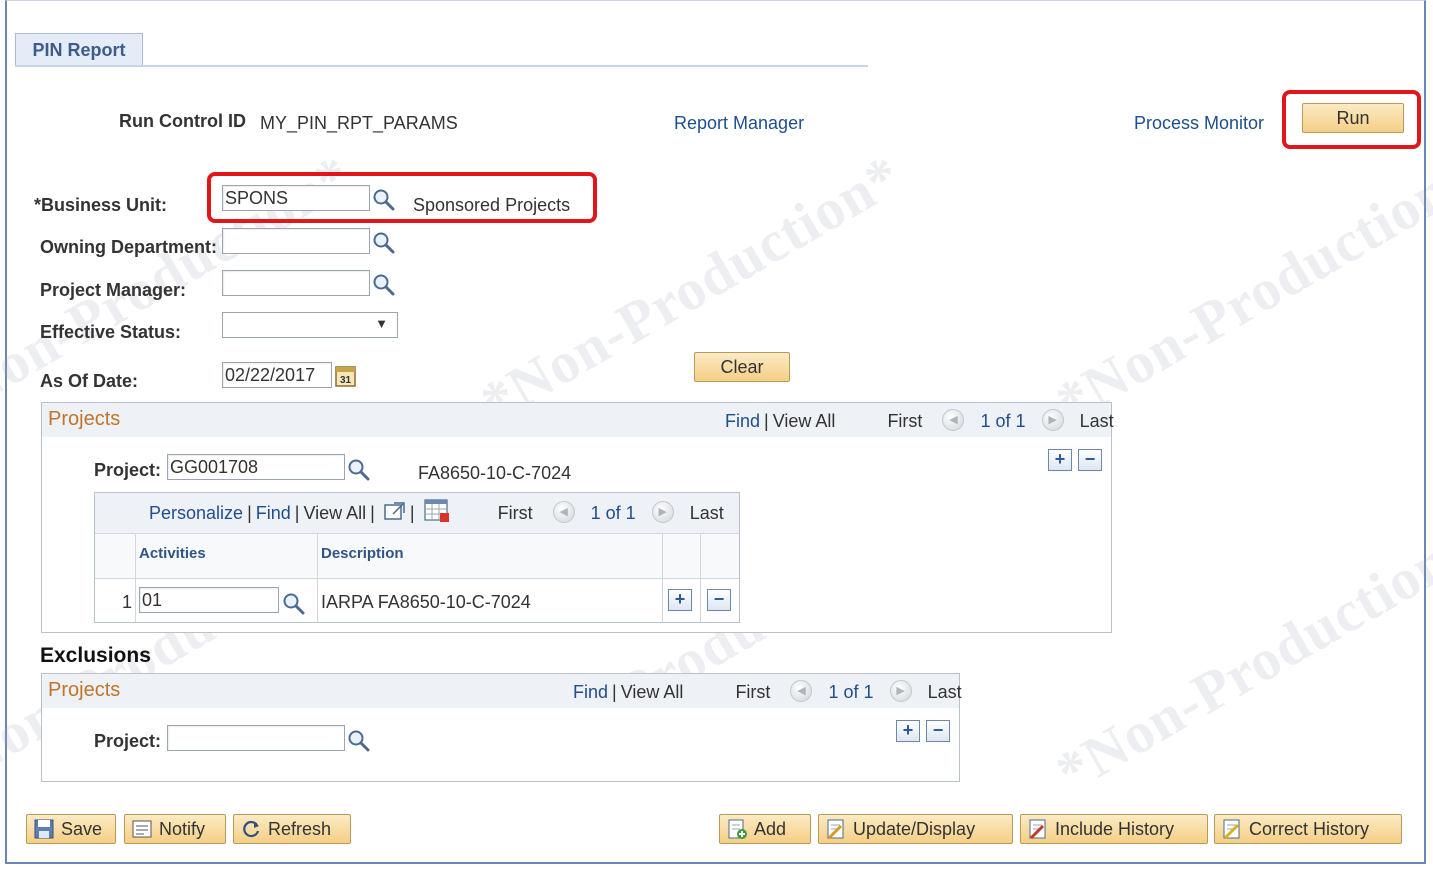  What do you see at coordinates (737, 829) in the screenshot?
I see `add-icon` at bounding box center [737, 829].